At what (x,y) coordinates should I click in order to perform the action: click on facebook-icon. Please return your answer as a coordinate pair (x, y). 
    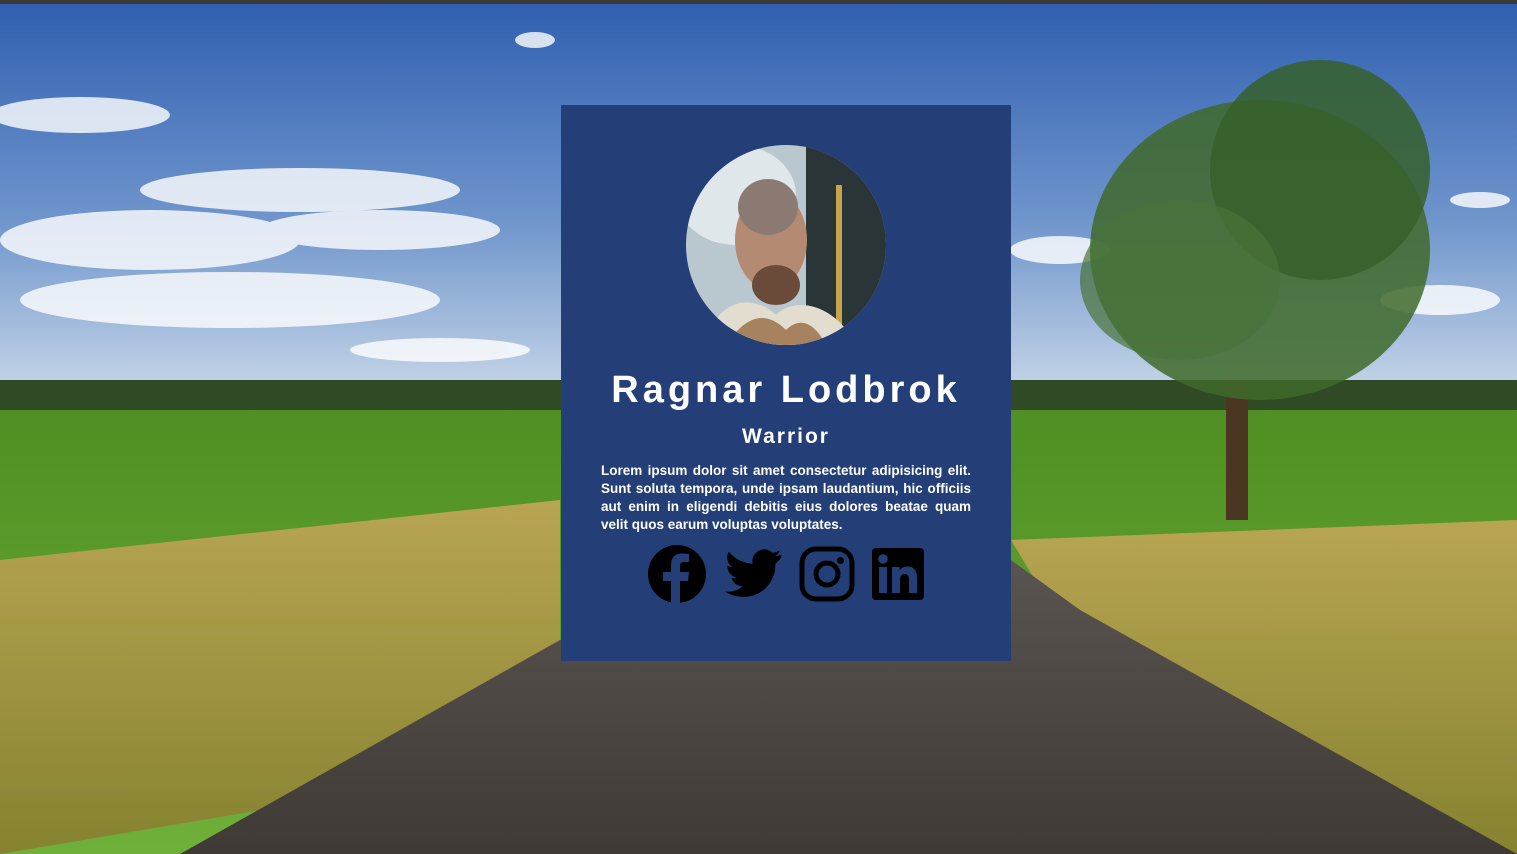
    Looking at the image, I should click on (677, 574).